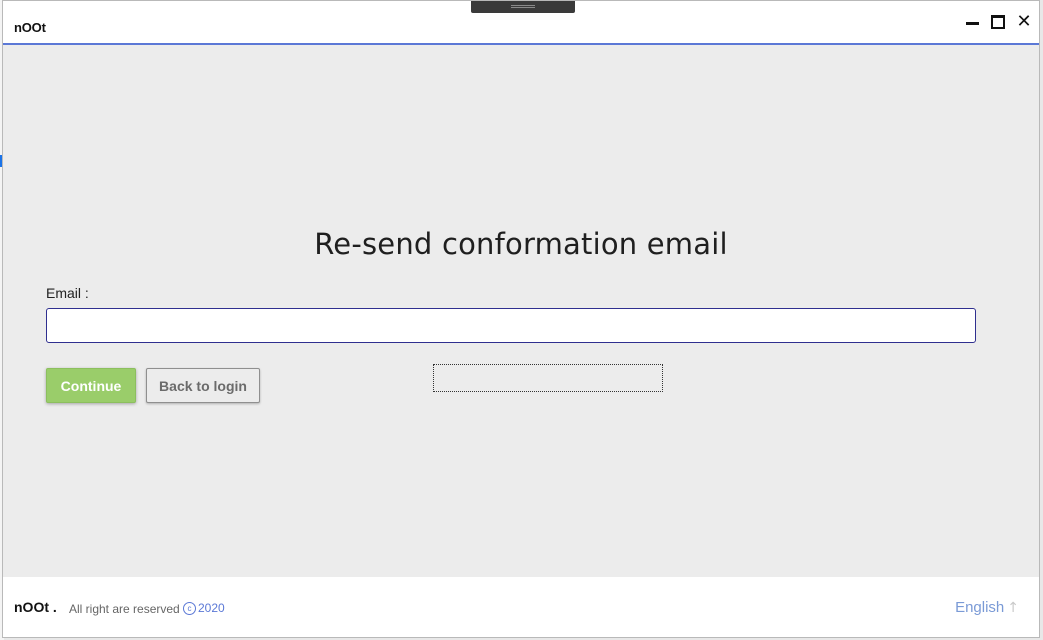  Describe the element at coordinates (203, 385) in the screenshot. I see `back-to-login-button: Back to login` at that location.